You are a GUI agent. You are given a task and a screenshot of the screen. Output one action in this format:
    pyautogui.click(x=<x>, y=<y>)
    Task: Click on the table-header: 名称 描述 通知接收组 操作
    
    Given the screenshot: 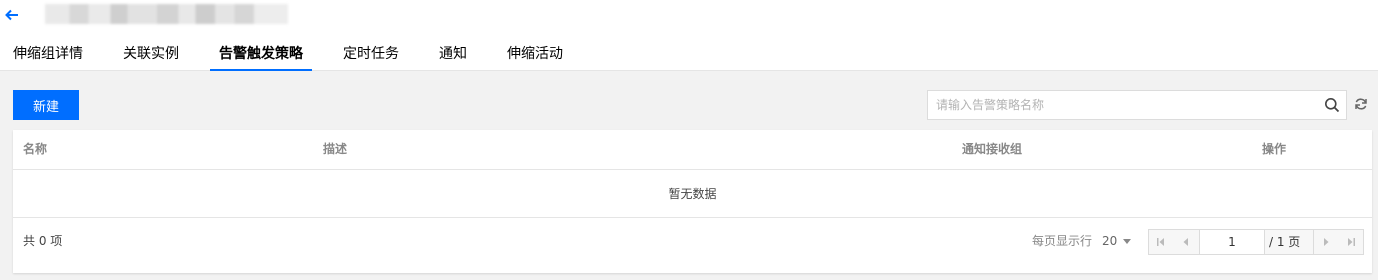 What is the action you would take?
    pyautogui.click(x=692, y=150)
    